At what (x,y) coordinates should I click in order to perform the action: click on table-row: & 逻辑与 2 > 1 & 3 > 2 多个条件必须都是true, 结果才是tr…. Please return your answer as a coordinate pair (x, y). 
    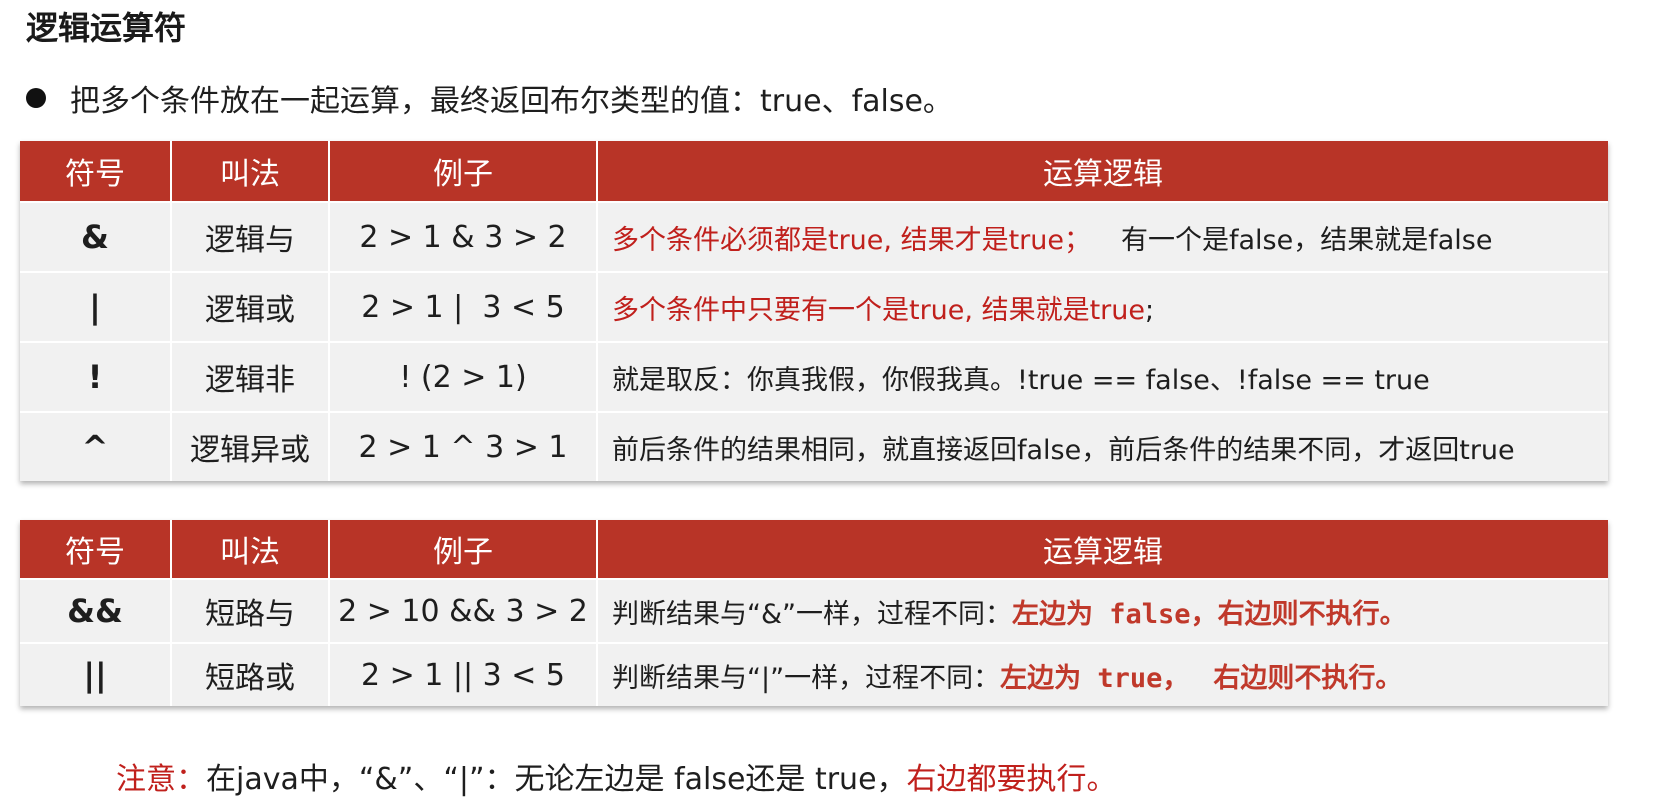
    Looking at the image, I should click on (814, 236).